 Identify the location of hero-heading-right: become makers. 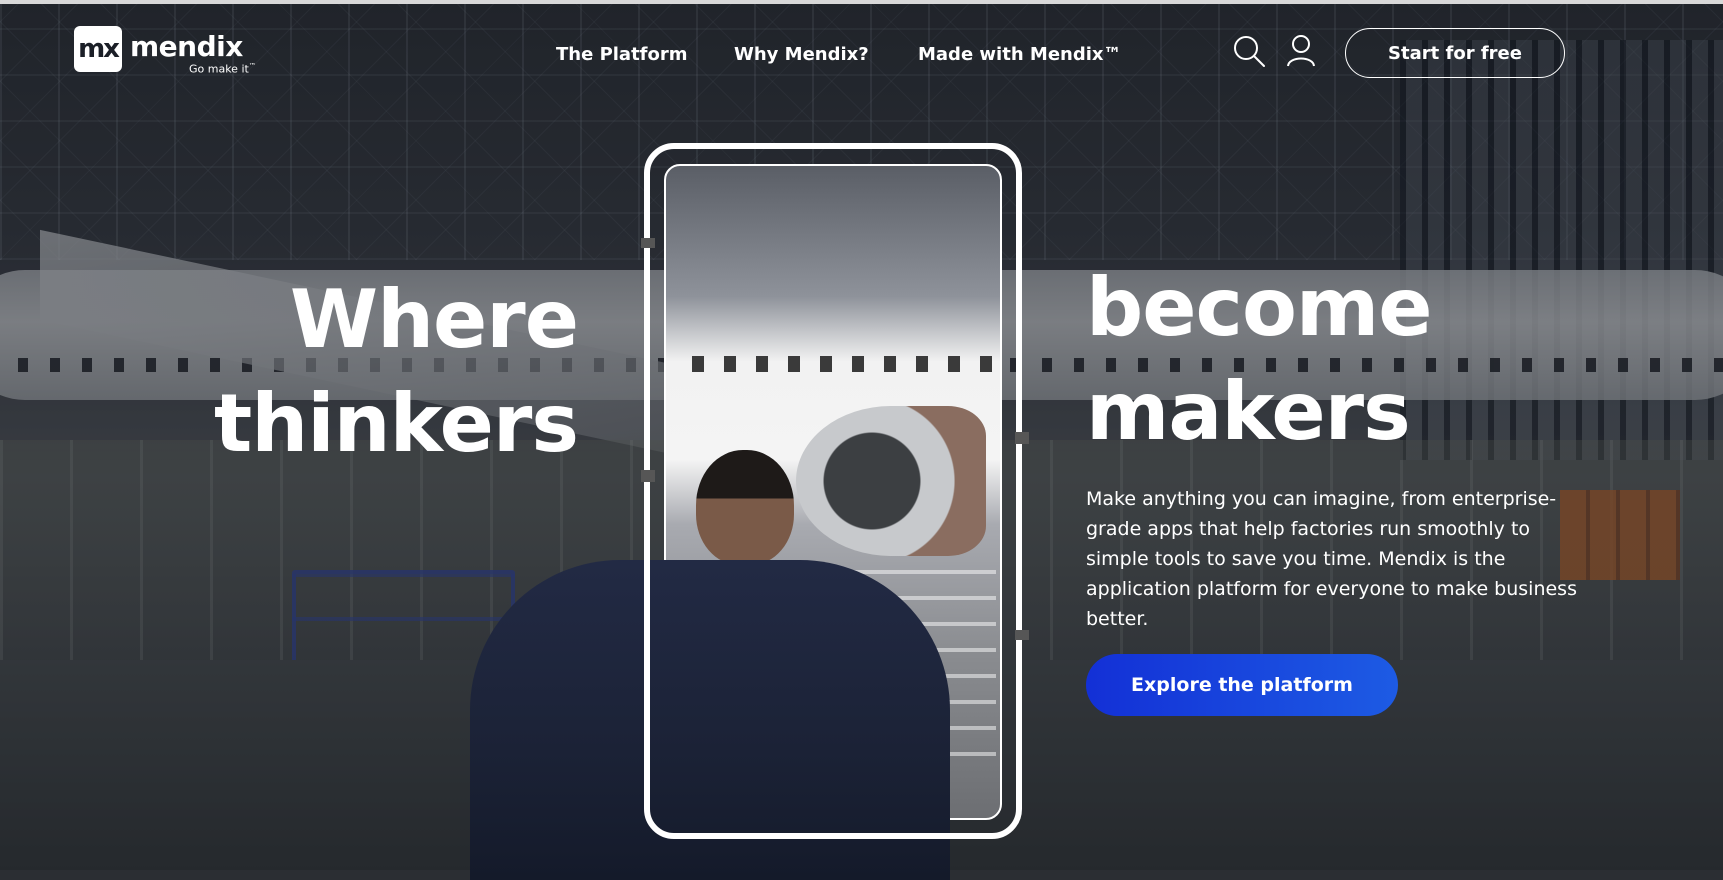
(1259, 360).